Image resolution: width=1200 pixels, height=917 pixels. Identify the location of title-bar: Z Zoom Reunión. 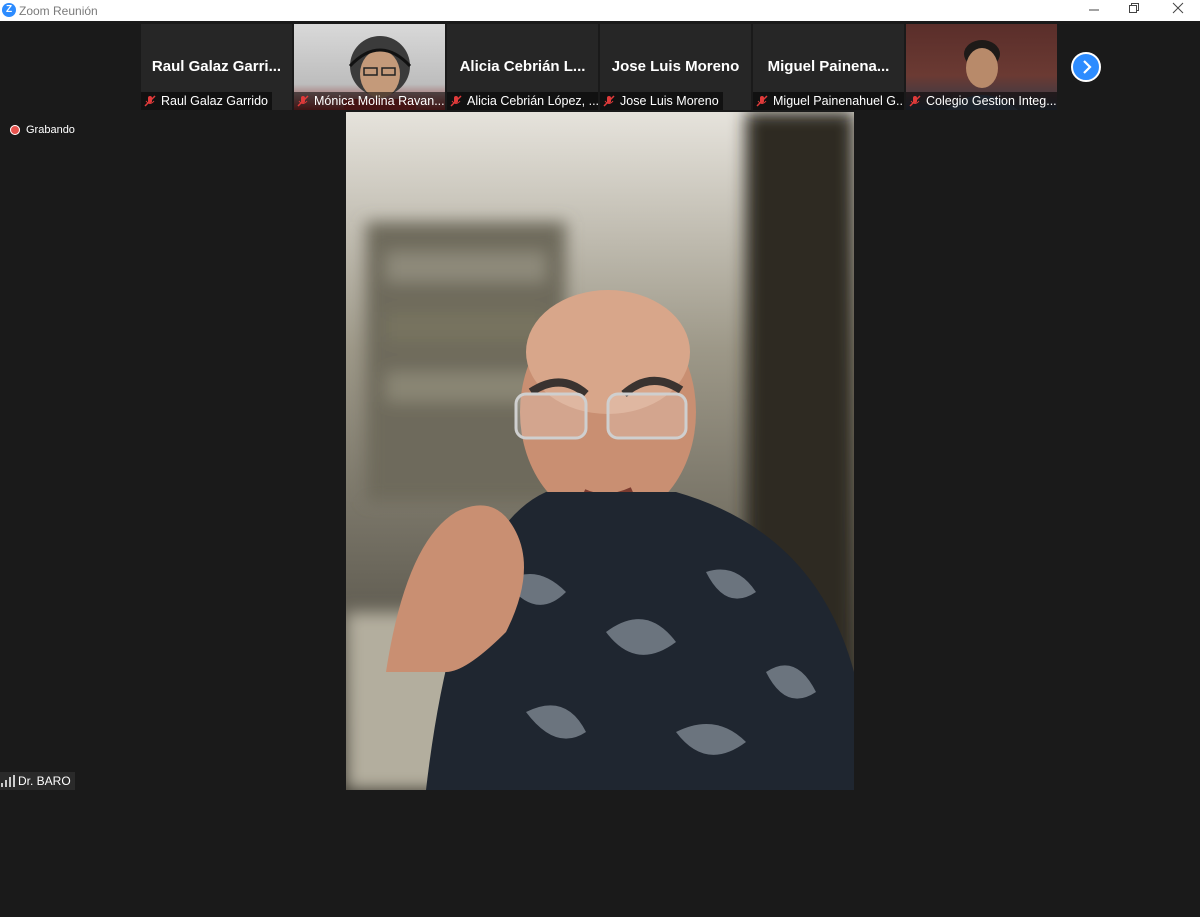
(600, 10).